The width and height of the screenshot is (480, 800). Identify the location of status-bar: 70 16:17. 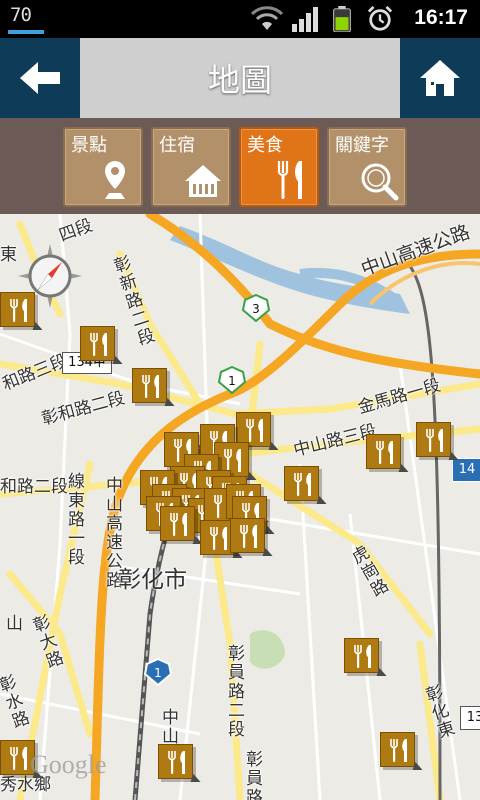
(240, 19).